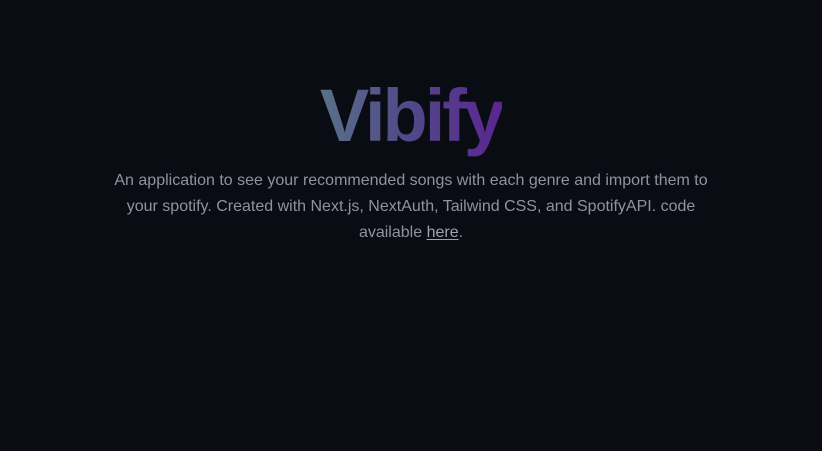 The image size is (822, 451). What do you see at coordinates (412, 115) in the screenshot?
I see `app-logo: Vibify` at bounding box center [412, 115].